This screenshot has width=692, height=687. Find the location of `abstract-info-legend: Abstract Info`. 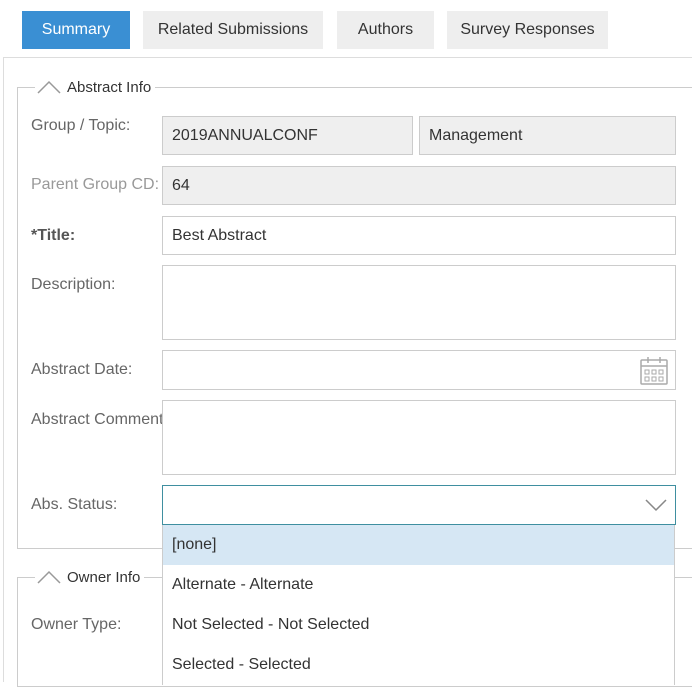

abstract-info-legend: Abstract Info is located at coordinates (95, 87).